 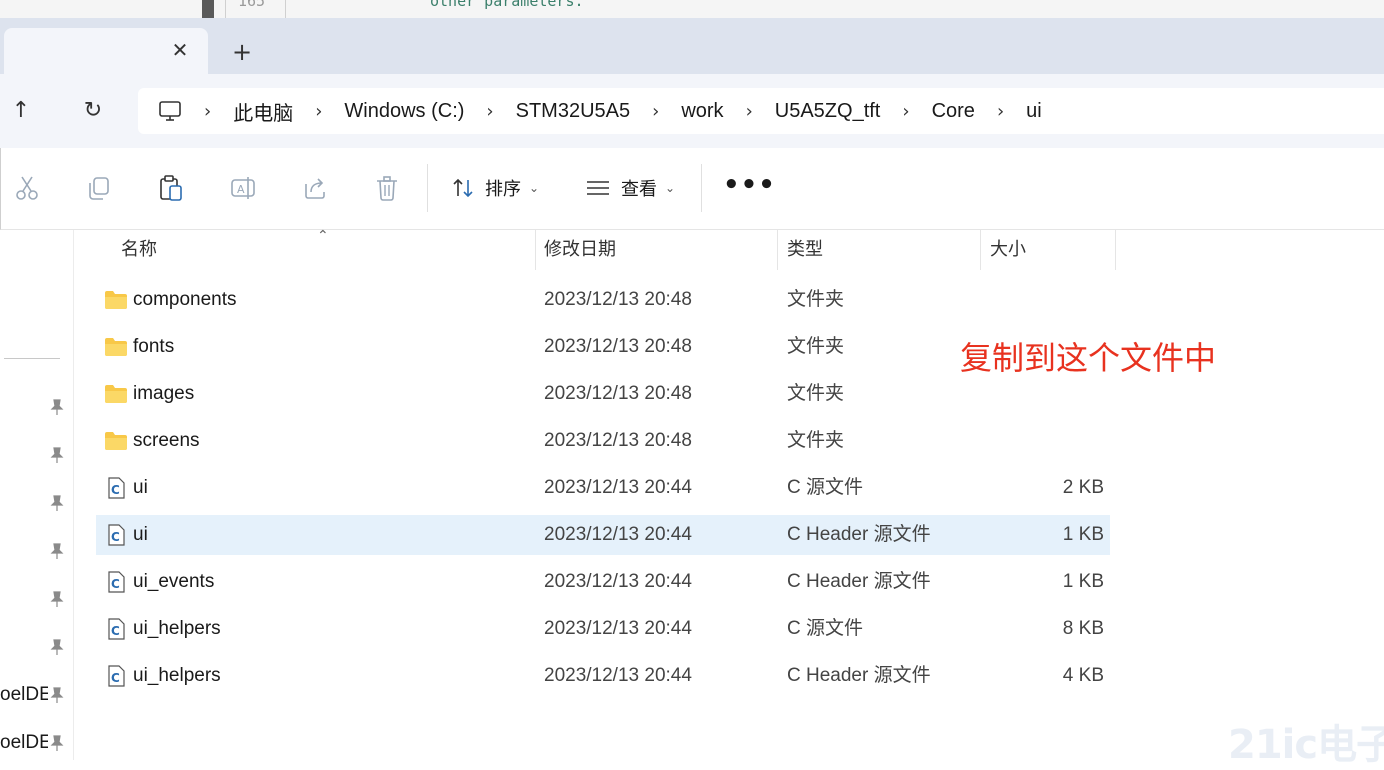 I want to click on more-options-button: •••, so click(x=749, y=185).